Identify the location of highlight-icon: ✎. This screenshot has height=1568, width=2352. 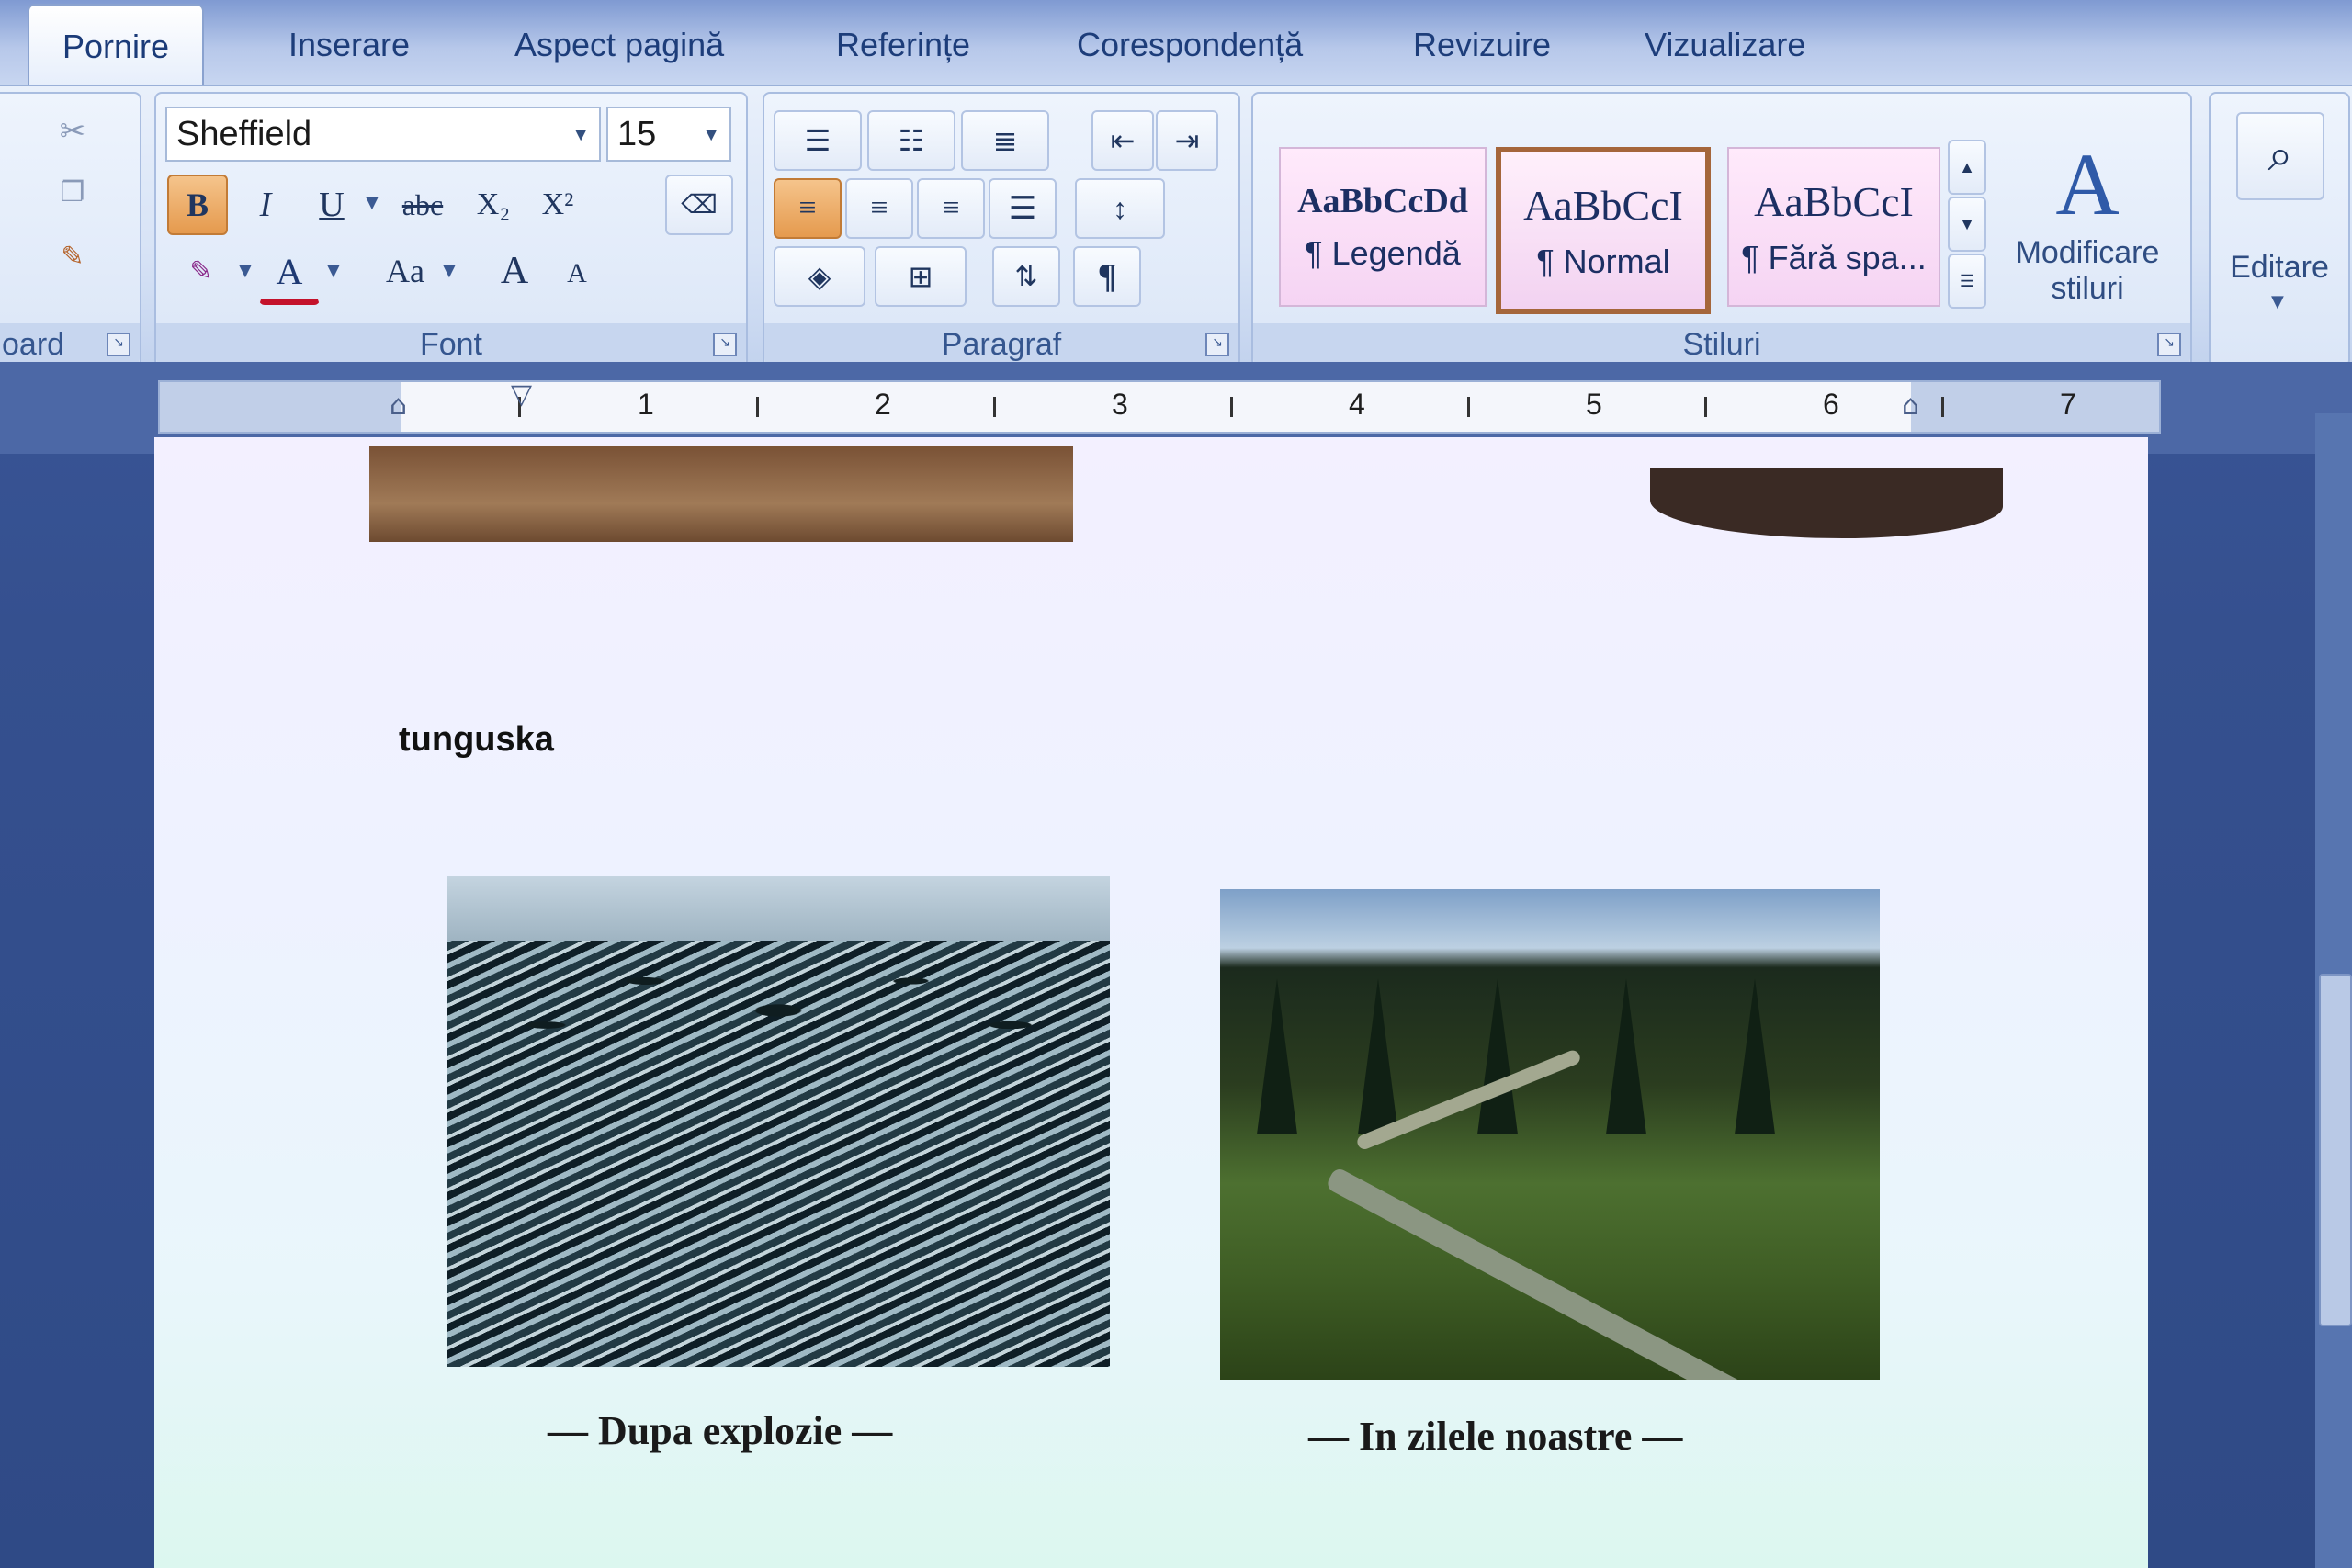
(201, 271).